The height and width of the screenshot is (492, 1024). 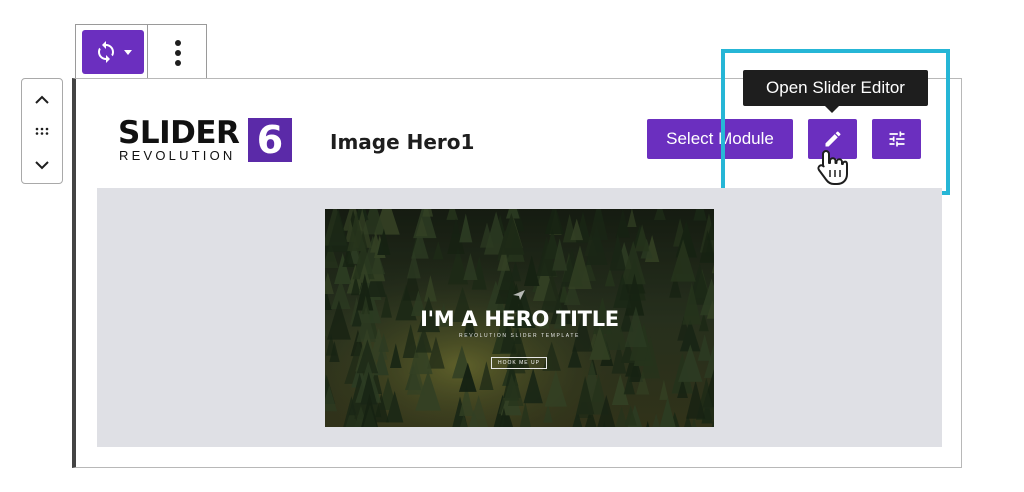 I want to click on more-options-button, so click(x=177, y=52).